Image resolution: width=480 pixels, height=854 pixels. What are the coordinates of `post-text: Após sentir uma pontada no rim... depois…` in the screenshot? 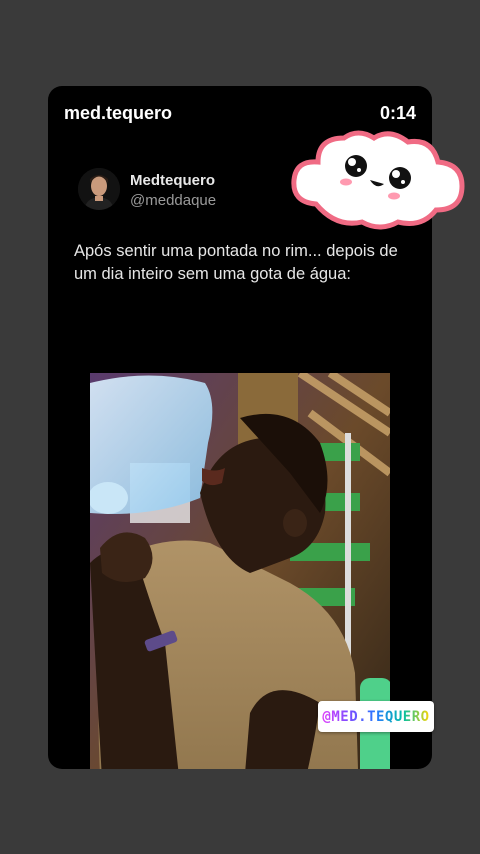 It's located at (236, 262).